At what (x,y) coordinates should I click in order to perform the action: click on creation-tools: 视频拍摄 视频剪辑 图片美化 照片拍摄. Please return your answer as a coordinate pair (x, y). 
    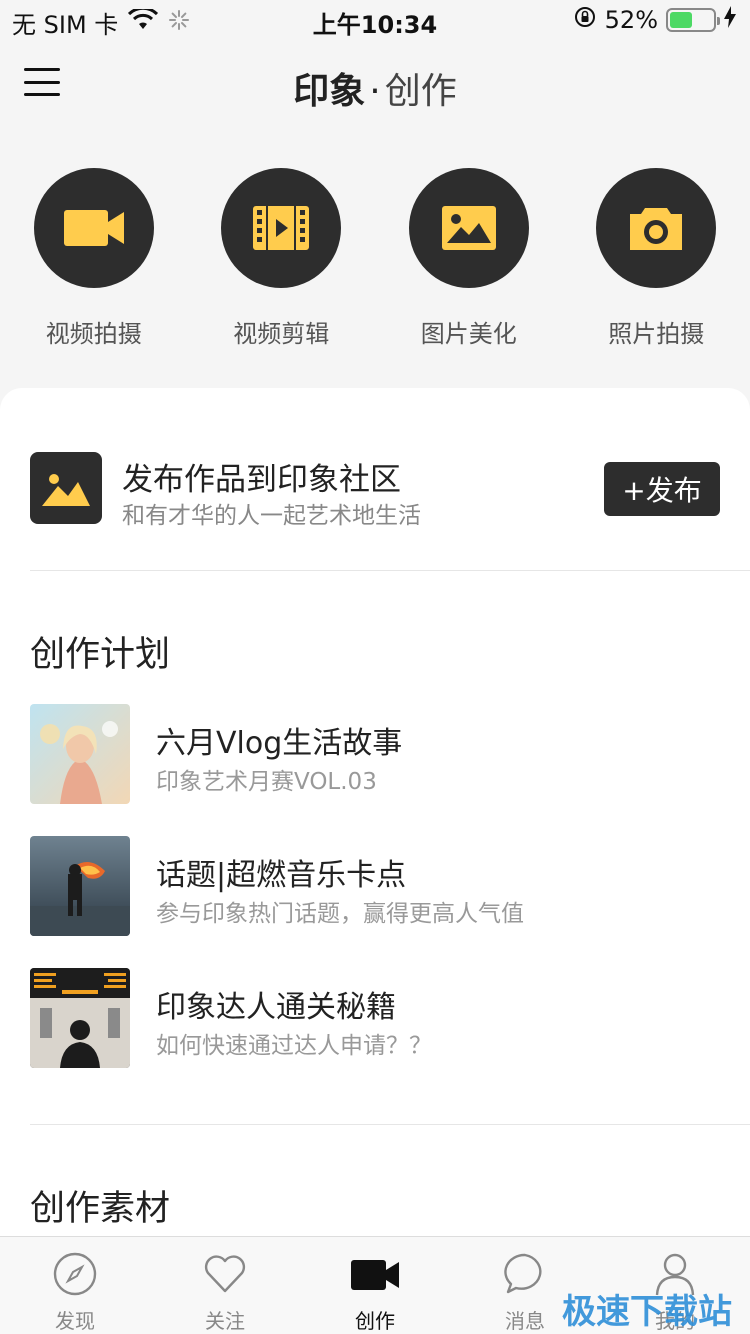
    Looking at the image, I should click on (375, 258).